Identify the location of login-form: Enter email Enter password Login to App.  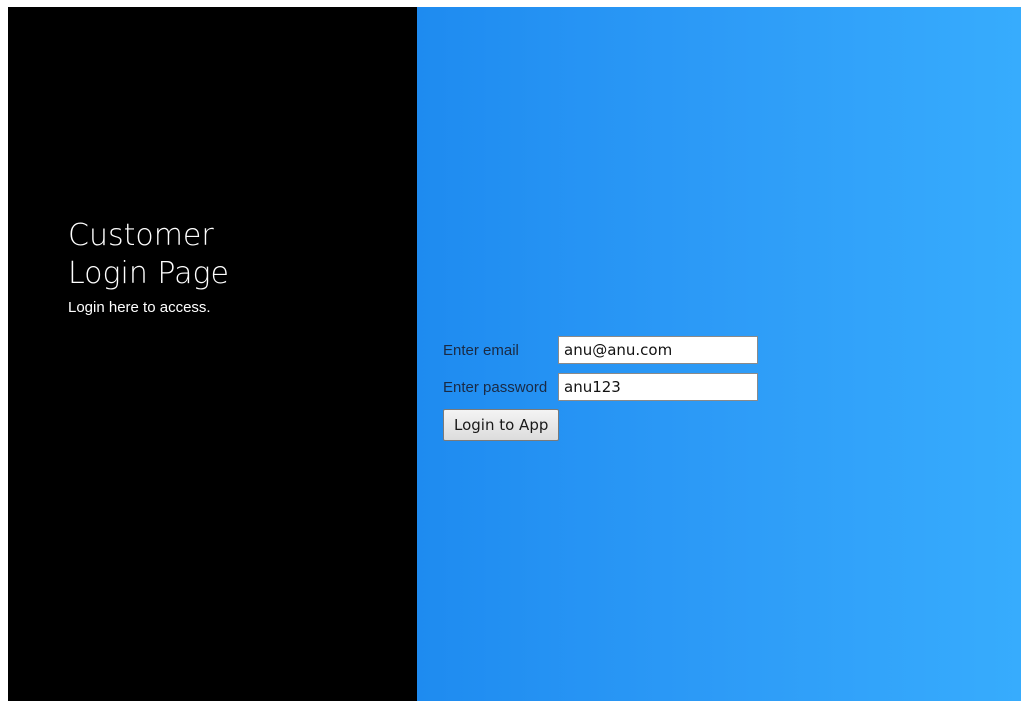
(600, 387).